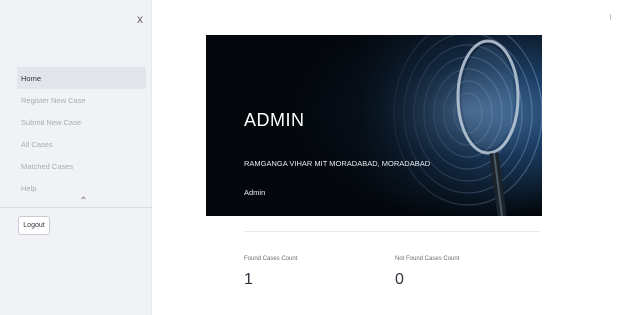 The image size is (618, 315). What do you see at coordinates (83, 198) in the screenshot?
I see `chevron-up-icon` at bounding box center [83, 198].